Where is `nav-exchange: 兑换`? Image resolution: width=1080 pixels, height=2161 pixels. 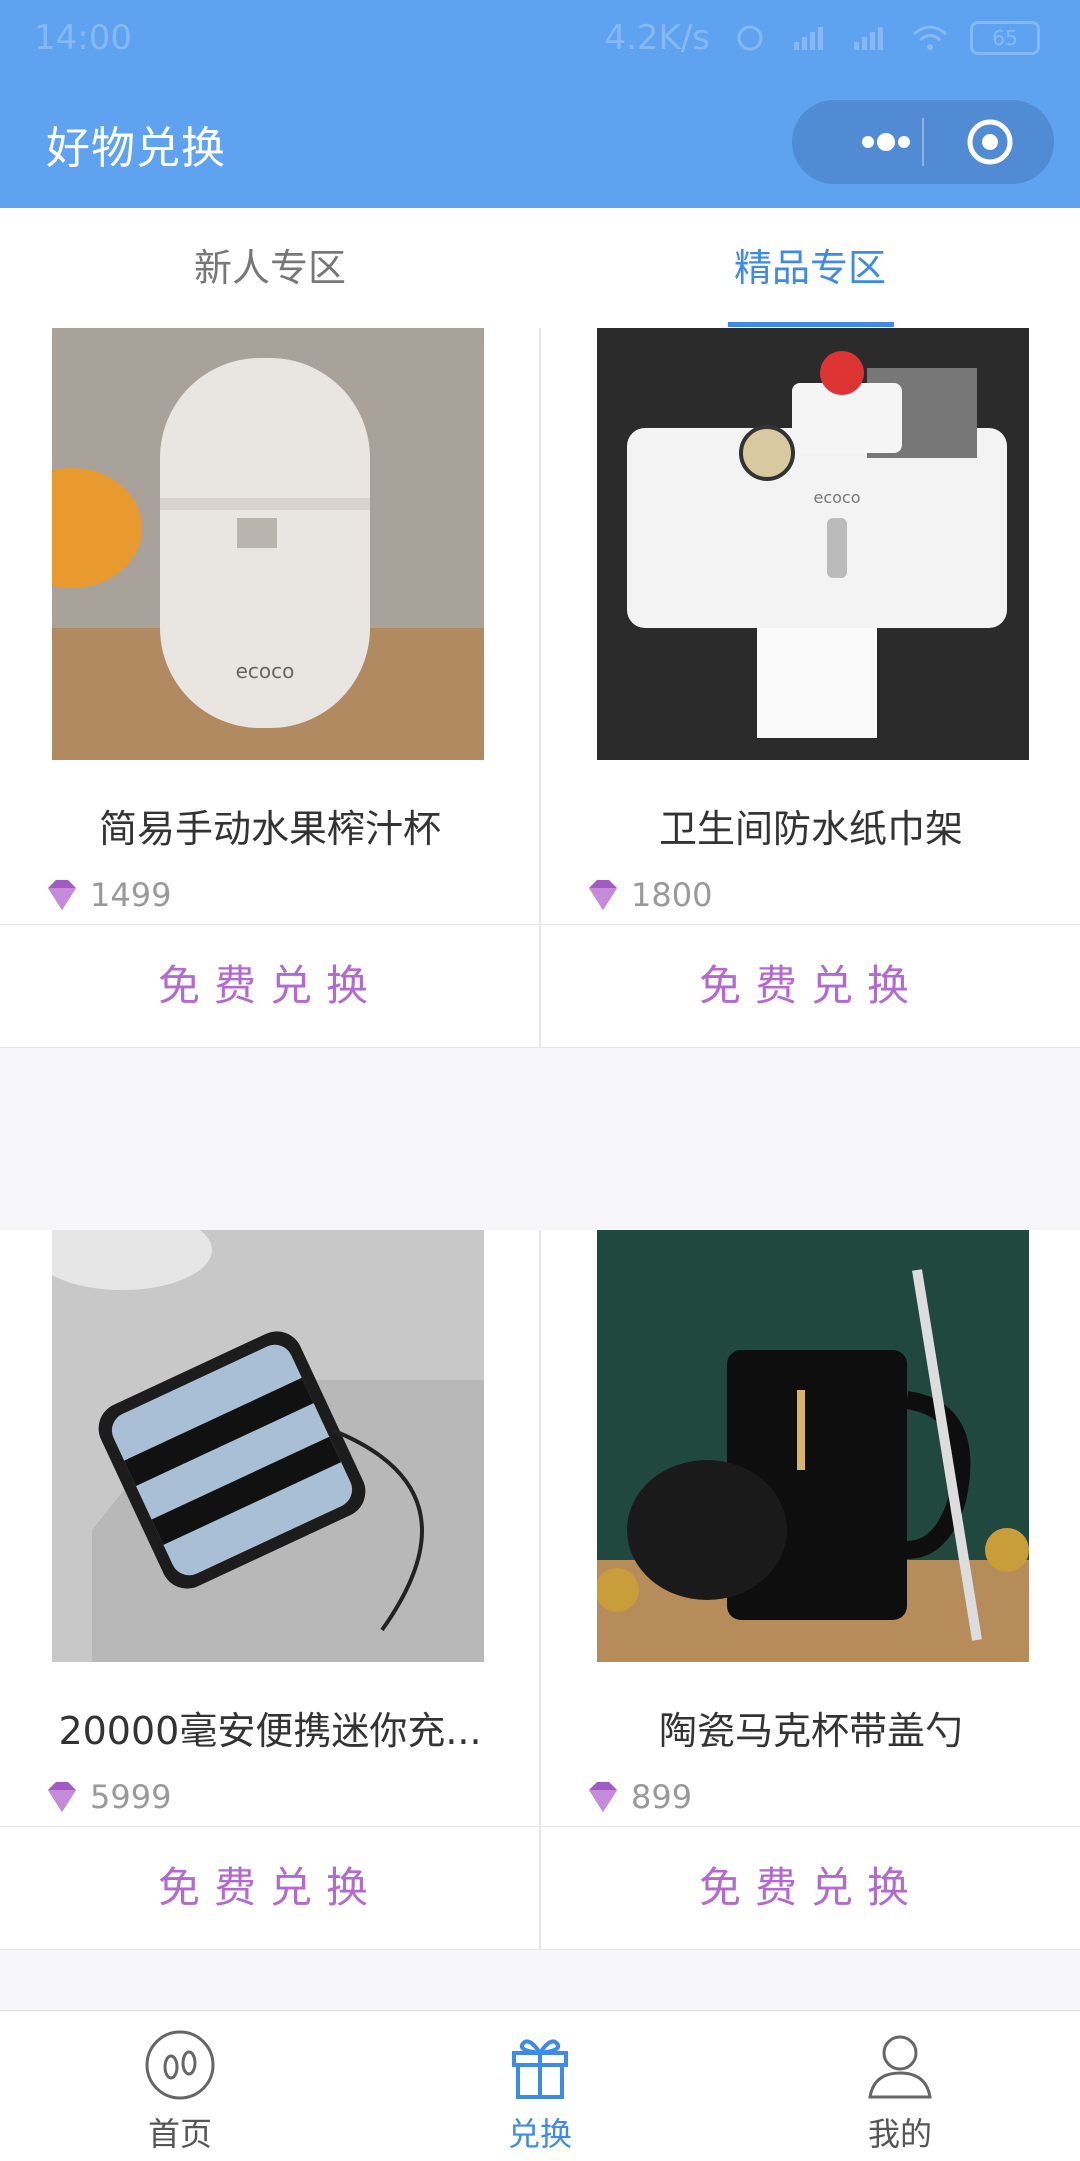 nav-exchange: 兑换 is located at coordinates (540, 2086).